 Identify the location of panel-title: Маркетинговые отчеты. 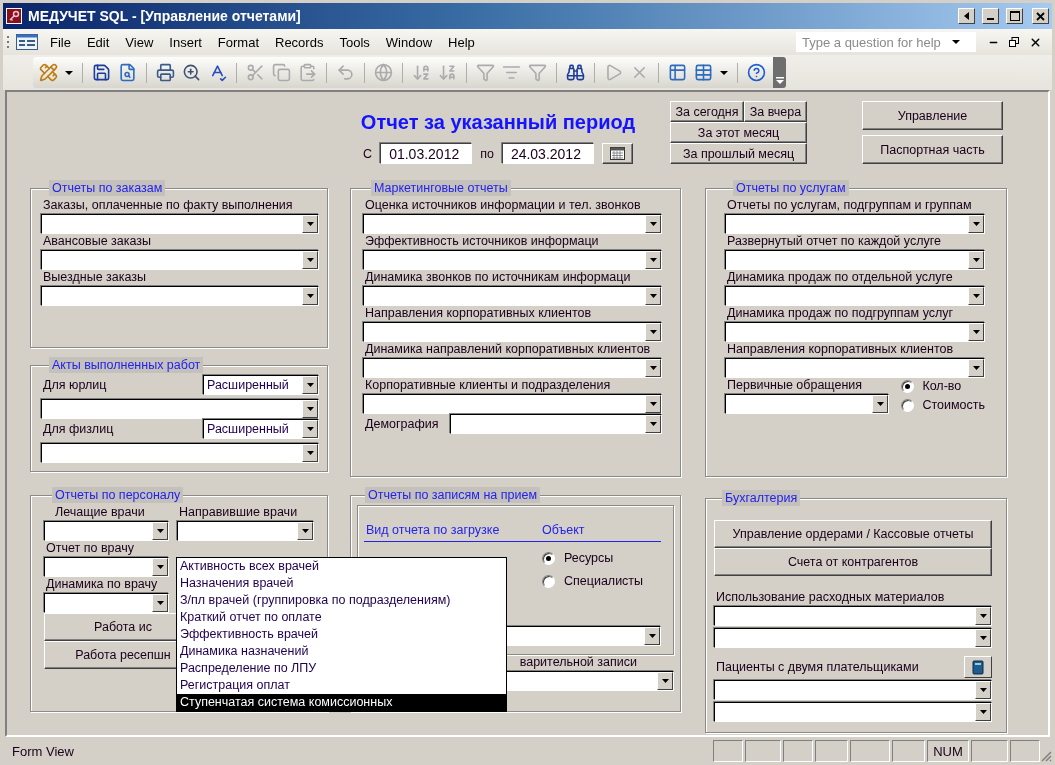
(441, 188).